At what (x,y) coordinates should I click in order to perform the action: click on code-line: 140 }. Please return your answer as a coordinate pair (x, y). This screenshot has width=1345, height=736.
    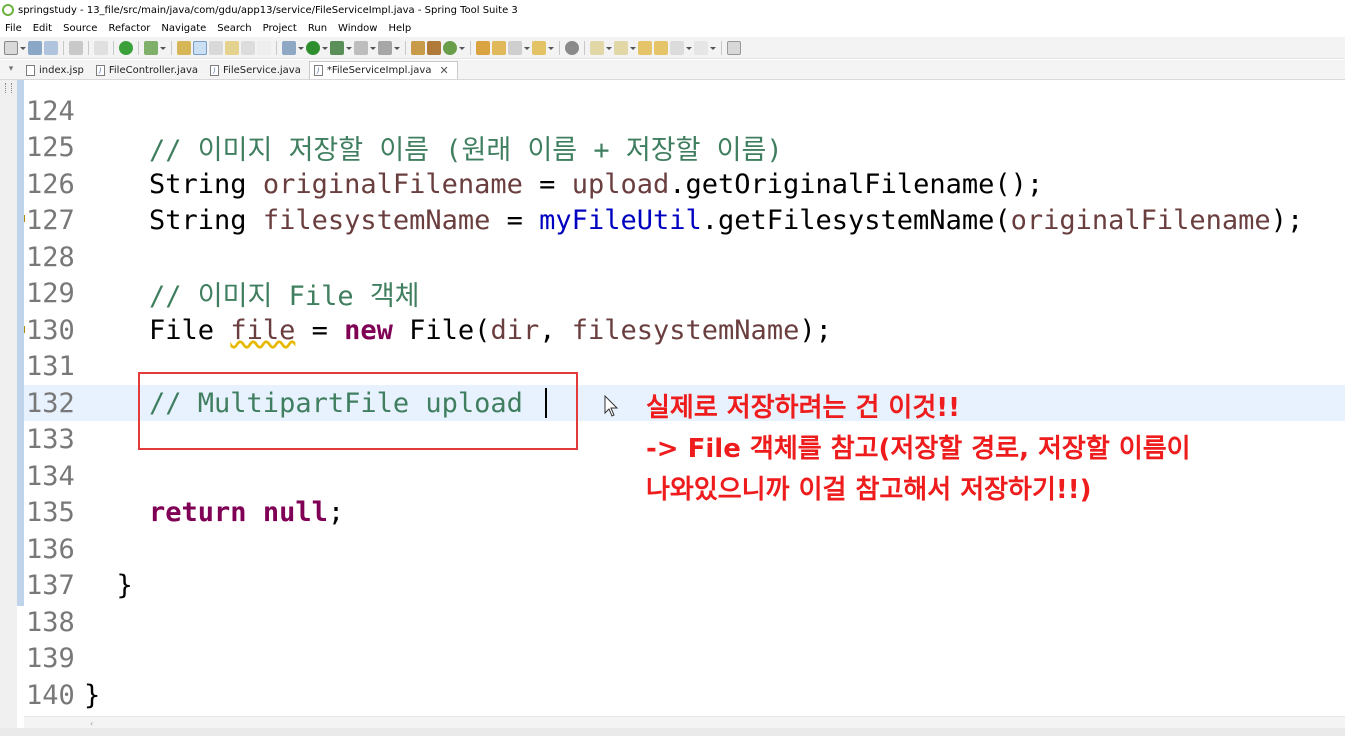
    Looking at the image, I should click on (684, 695).